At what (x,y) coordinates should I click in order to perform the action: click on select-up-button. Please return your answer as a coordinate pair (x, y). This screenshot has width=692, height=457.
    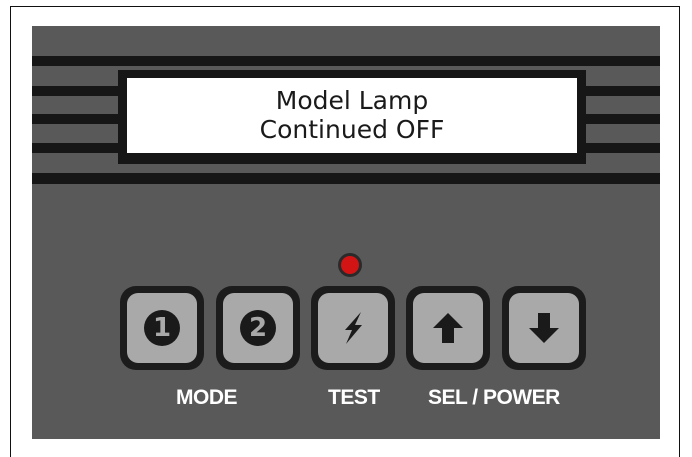
    Looking at the image, I should click on (448, 328).